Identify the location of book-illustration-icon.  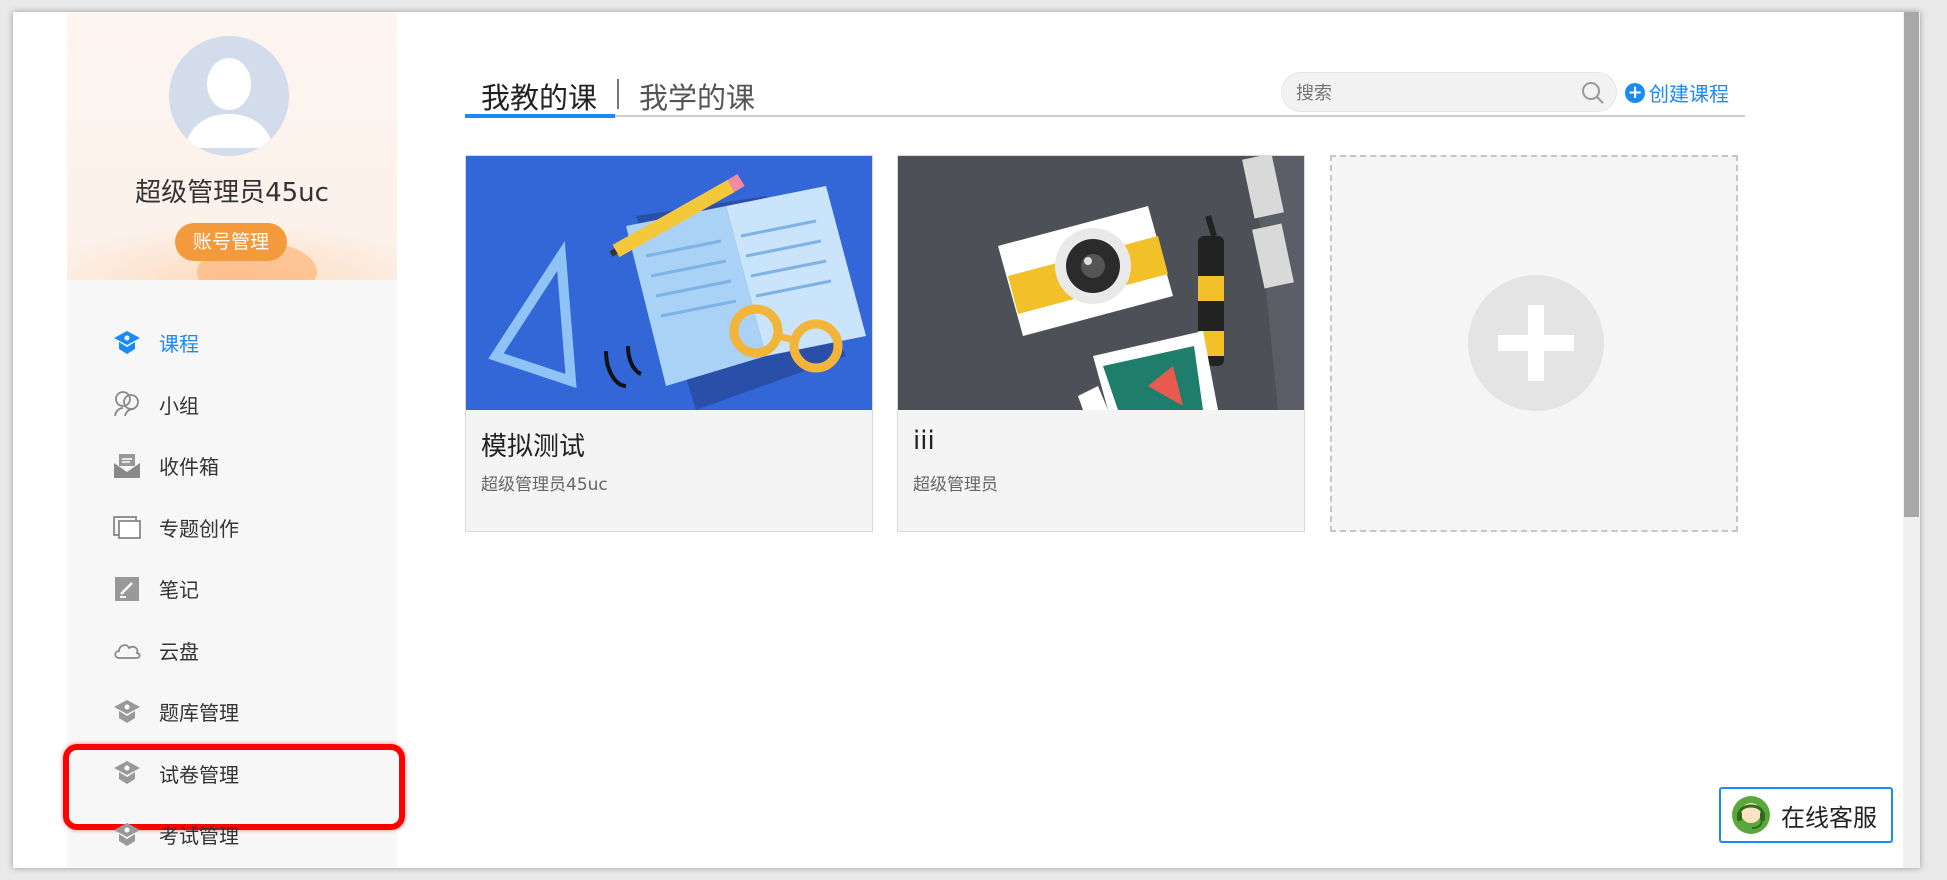
(669, 283).